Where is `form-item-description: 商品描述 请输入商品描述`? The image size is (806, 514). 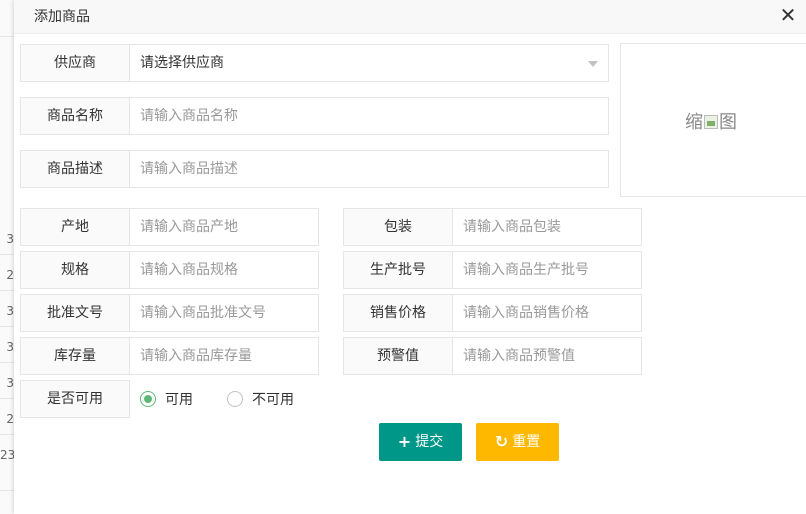
form-item-description: 商品描述 请输入商品描述 is located at coordinates (314, 169).